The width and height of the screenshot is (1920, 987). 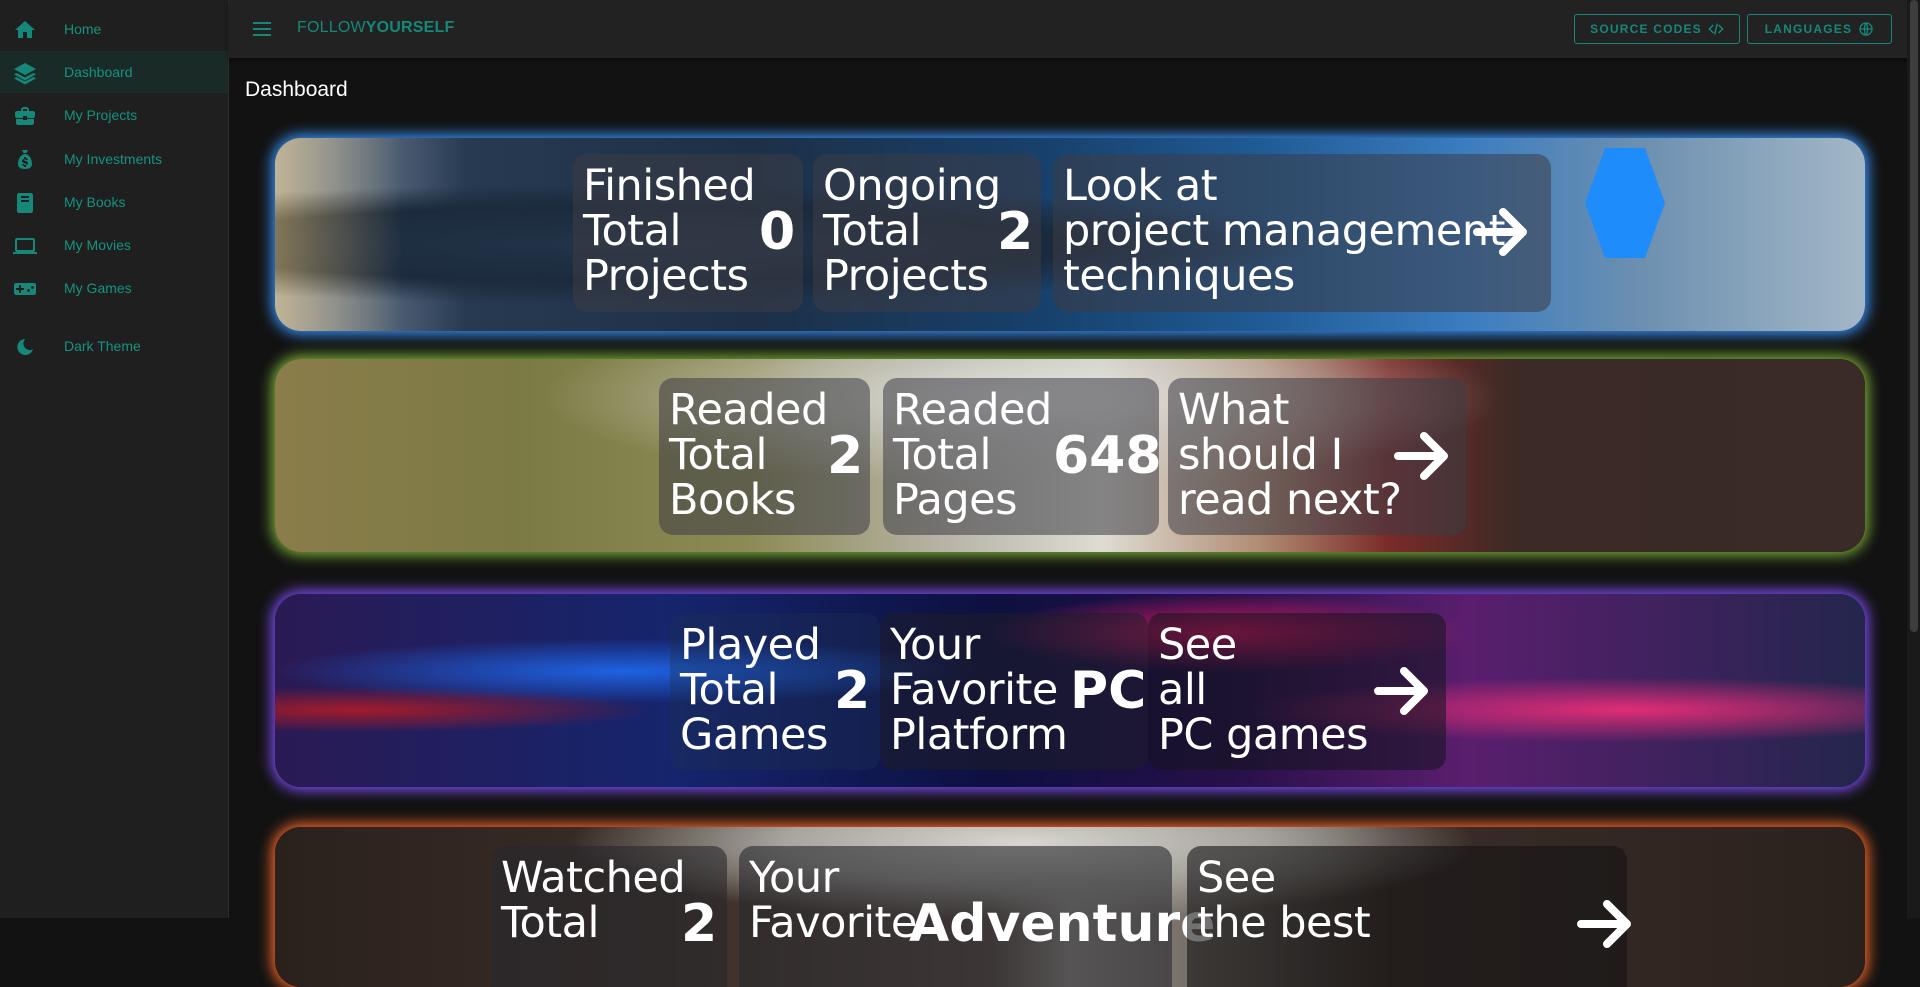 I want to click on scrollbar, so click(x=1913, y=459).